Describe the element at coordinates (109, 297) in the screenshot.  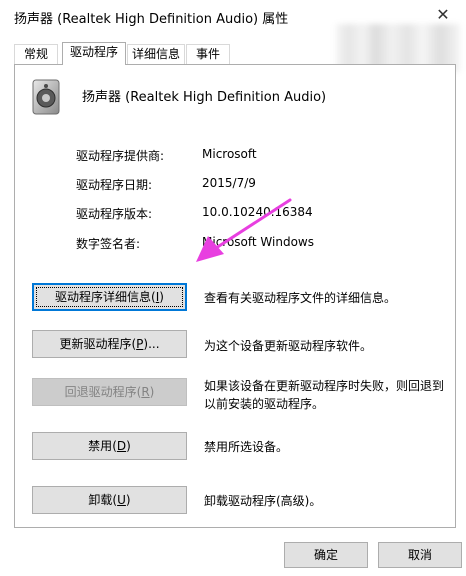
I see `driver-details-button: 驱动程序详细信息(I)` at that location.